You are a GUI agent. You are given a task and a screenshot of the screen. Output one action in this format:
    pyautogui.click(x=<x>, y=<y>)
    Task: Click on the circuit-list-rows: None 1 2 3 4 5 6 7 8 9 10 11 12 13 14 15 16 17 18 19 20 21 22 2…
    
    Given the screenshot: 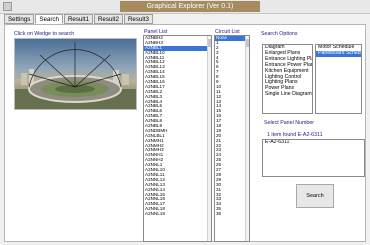 What is the action you would take?
    pyautogui.click(x=232, y=126)
    